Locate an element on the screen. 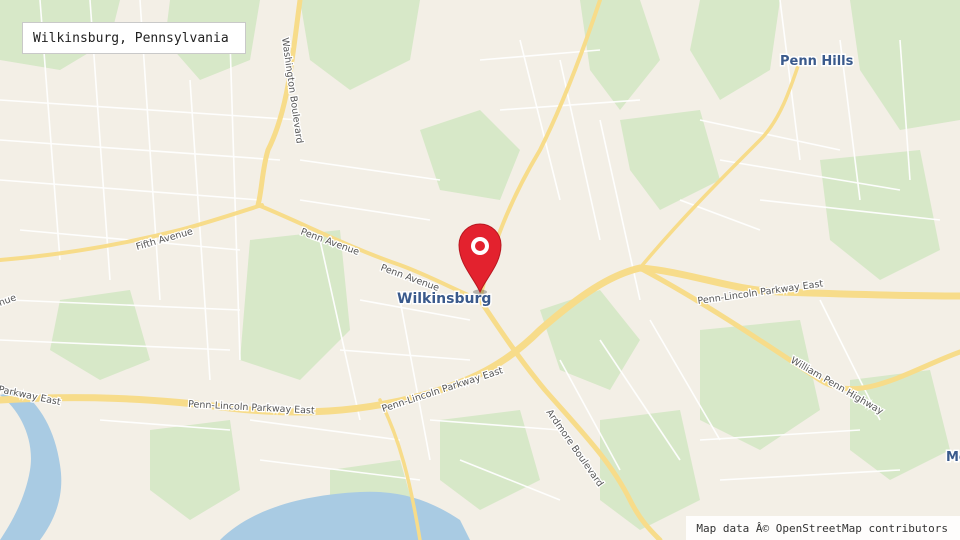  attribution-text: Map data Â© OpenStreetMap contributors is located at coordinates (822, 528).